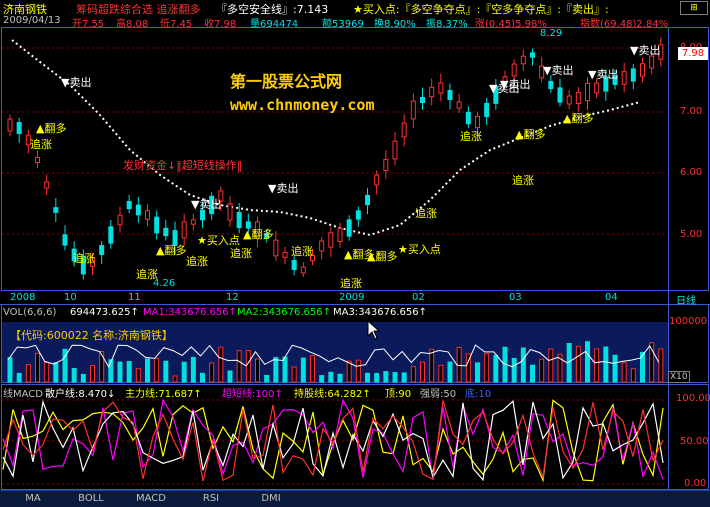 The height and width of the screenshot is (507, 710). I want to click on retail-line-value: 散户线:8.470↓, so click(80, 394).